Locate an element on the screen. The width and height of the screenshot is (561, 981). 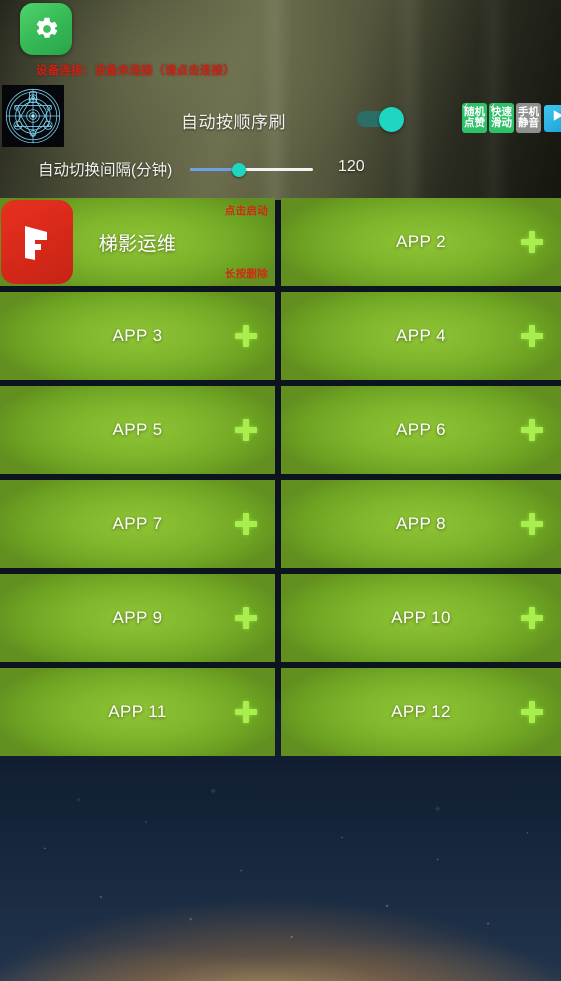
app-slot-card: APP 3 is located at coordinates (137, 336).